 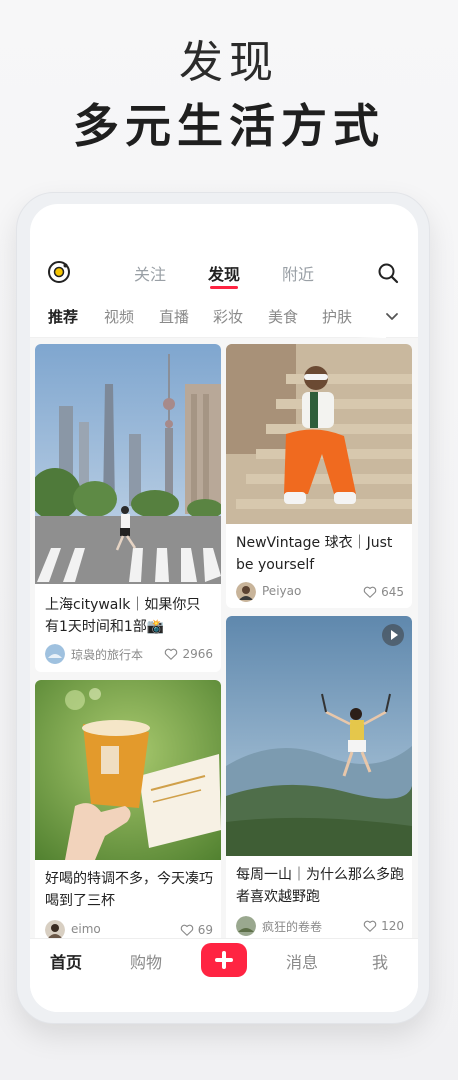 I want to click on bottom-nav: 首页 购物 消息 我, so click(x=224, y=975).